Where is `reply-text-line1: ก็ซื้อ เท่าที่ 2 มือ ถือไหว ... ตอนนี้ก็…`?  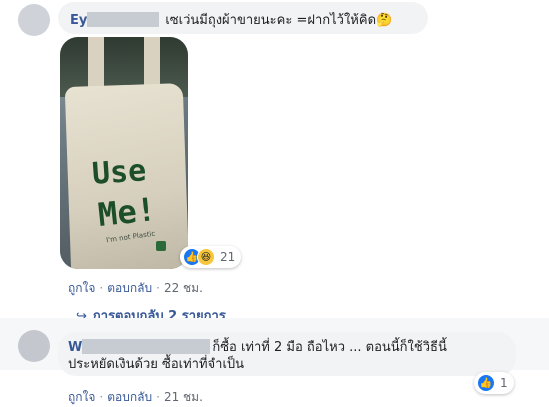 reply-text-line1: ก็ซื้อ เท่าที่ 2 มือ ถือไหว ... ตอนนี้ก็… is located at coordinates (329, 347).